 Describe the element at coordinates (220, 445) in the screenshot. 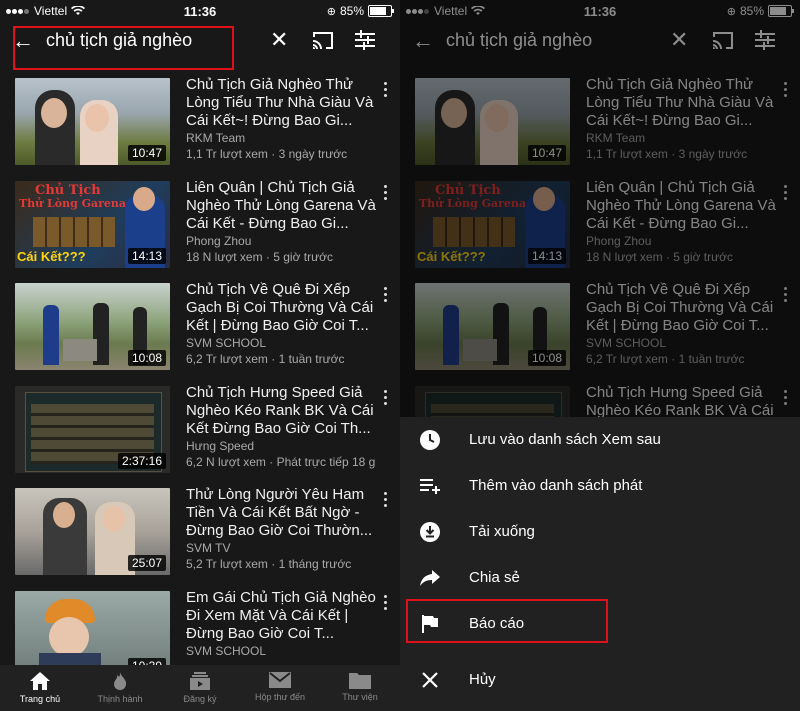

I see `channel-name: Hưng Speed` at that location.